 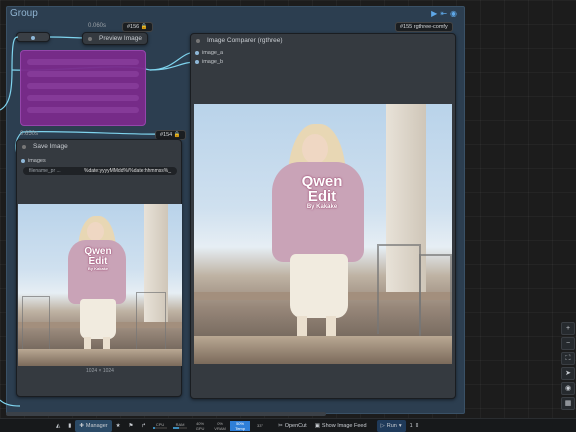 What do you see at coordinates (568, 358) in the screenshot?
I see `fit-view-button: ⛶` at bounding box center [568, 358].